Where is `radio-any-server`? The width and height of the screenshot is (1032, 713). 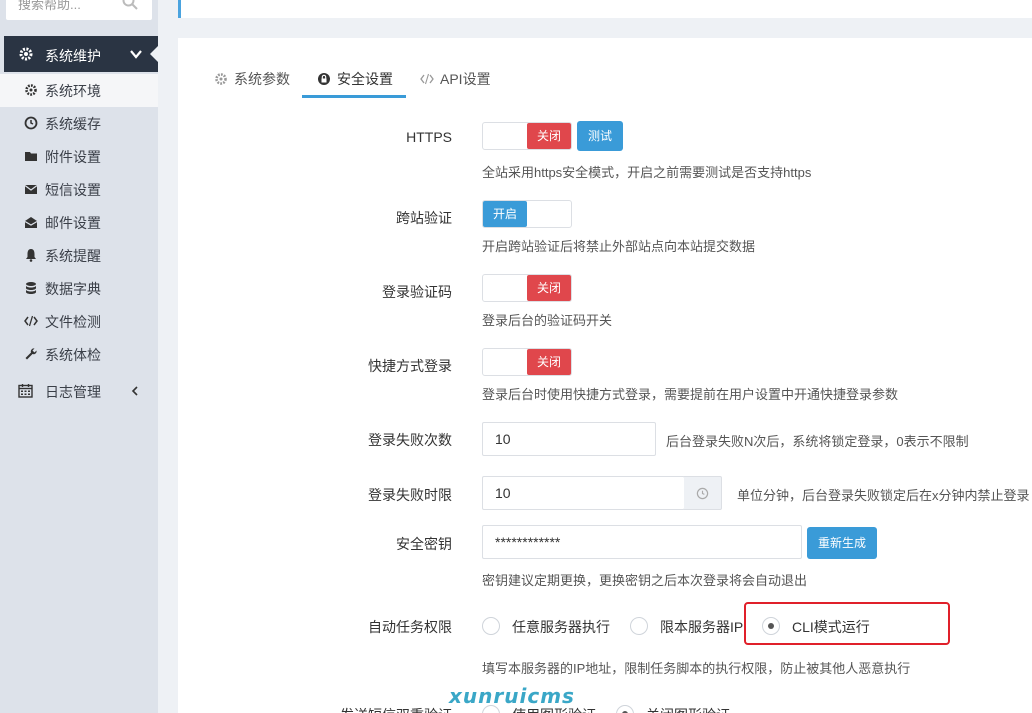
radio-any-server is located at coordinates (491, 626).